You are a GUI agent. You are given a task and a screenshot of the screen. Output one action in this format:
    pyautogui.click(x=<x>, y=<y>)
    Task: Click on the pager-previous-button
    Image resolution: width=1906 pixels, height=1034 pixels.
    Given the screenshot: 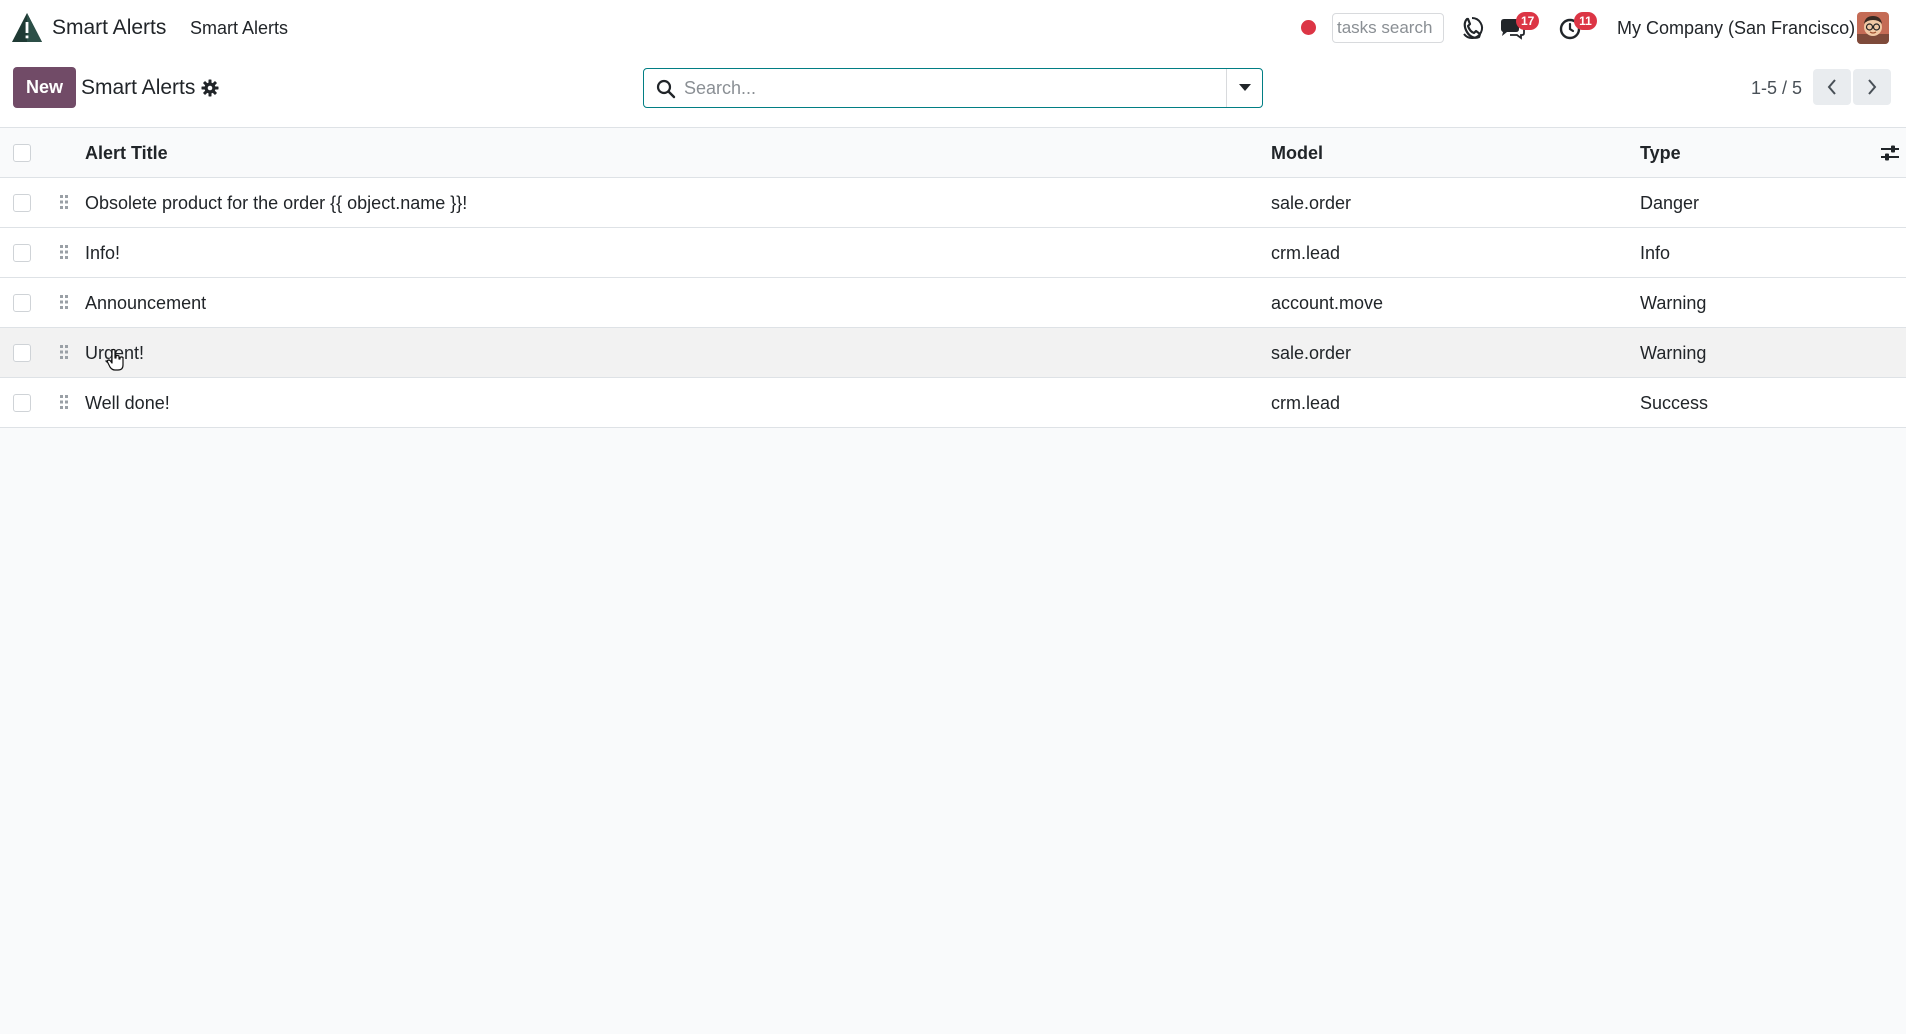 What is the action you would take?
    pyautogui.click(x=1832, y=87)
    